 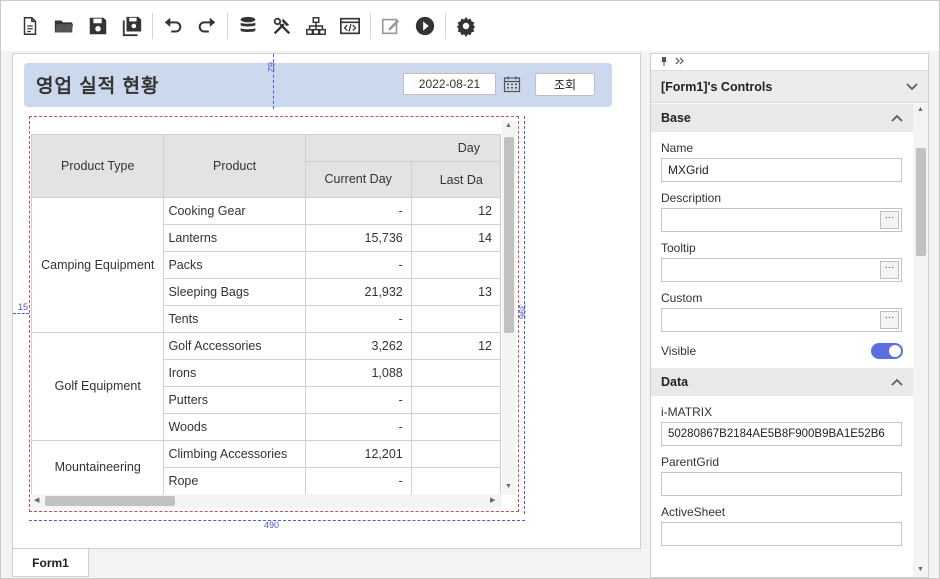 I want to click on parentgrid-field, so click(x=781, y=484).